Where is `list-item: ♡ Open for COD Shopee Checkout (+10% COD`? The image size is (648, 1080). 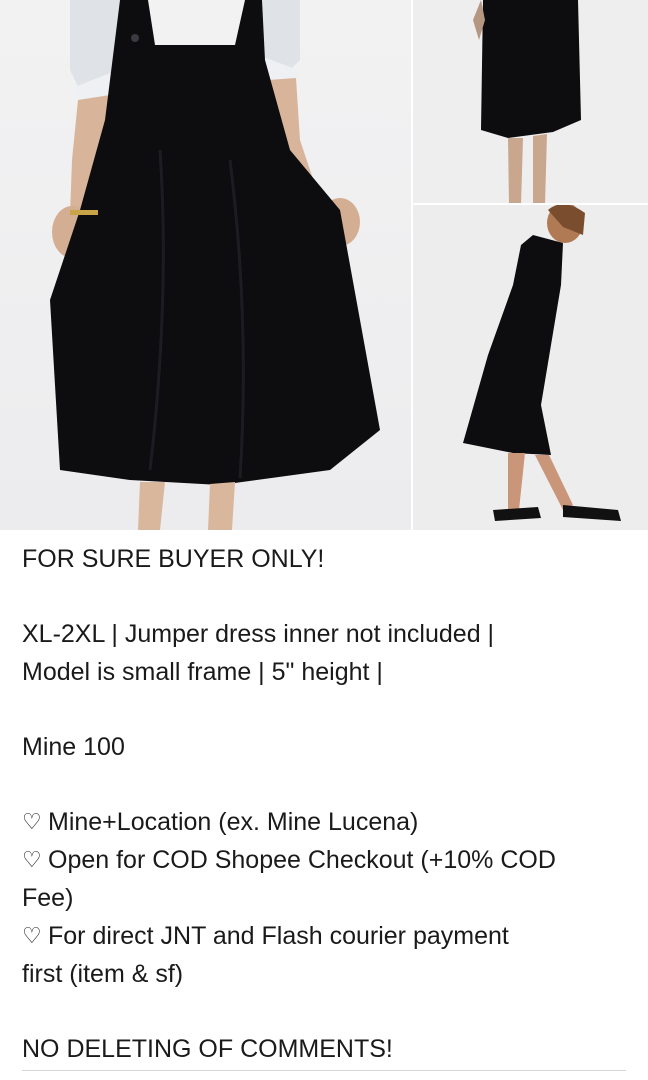 list-item: ♡ Open for COD Shopee Checkout (+10% COD is located at coordinates (324, 860).